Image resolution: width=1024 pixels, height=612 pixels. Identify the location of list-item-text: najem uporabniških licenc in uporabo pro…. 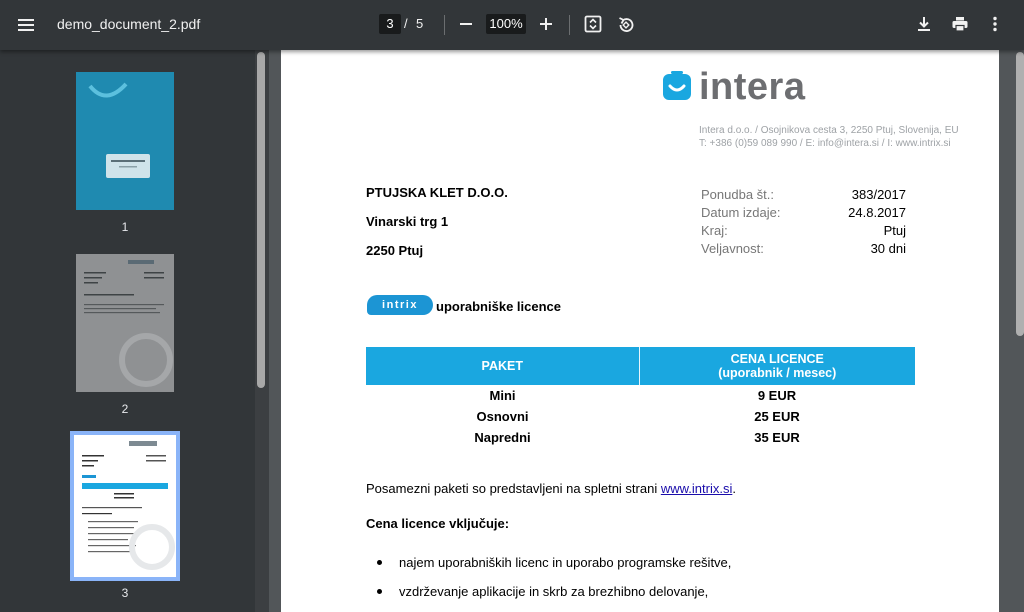
(565, 562).